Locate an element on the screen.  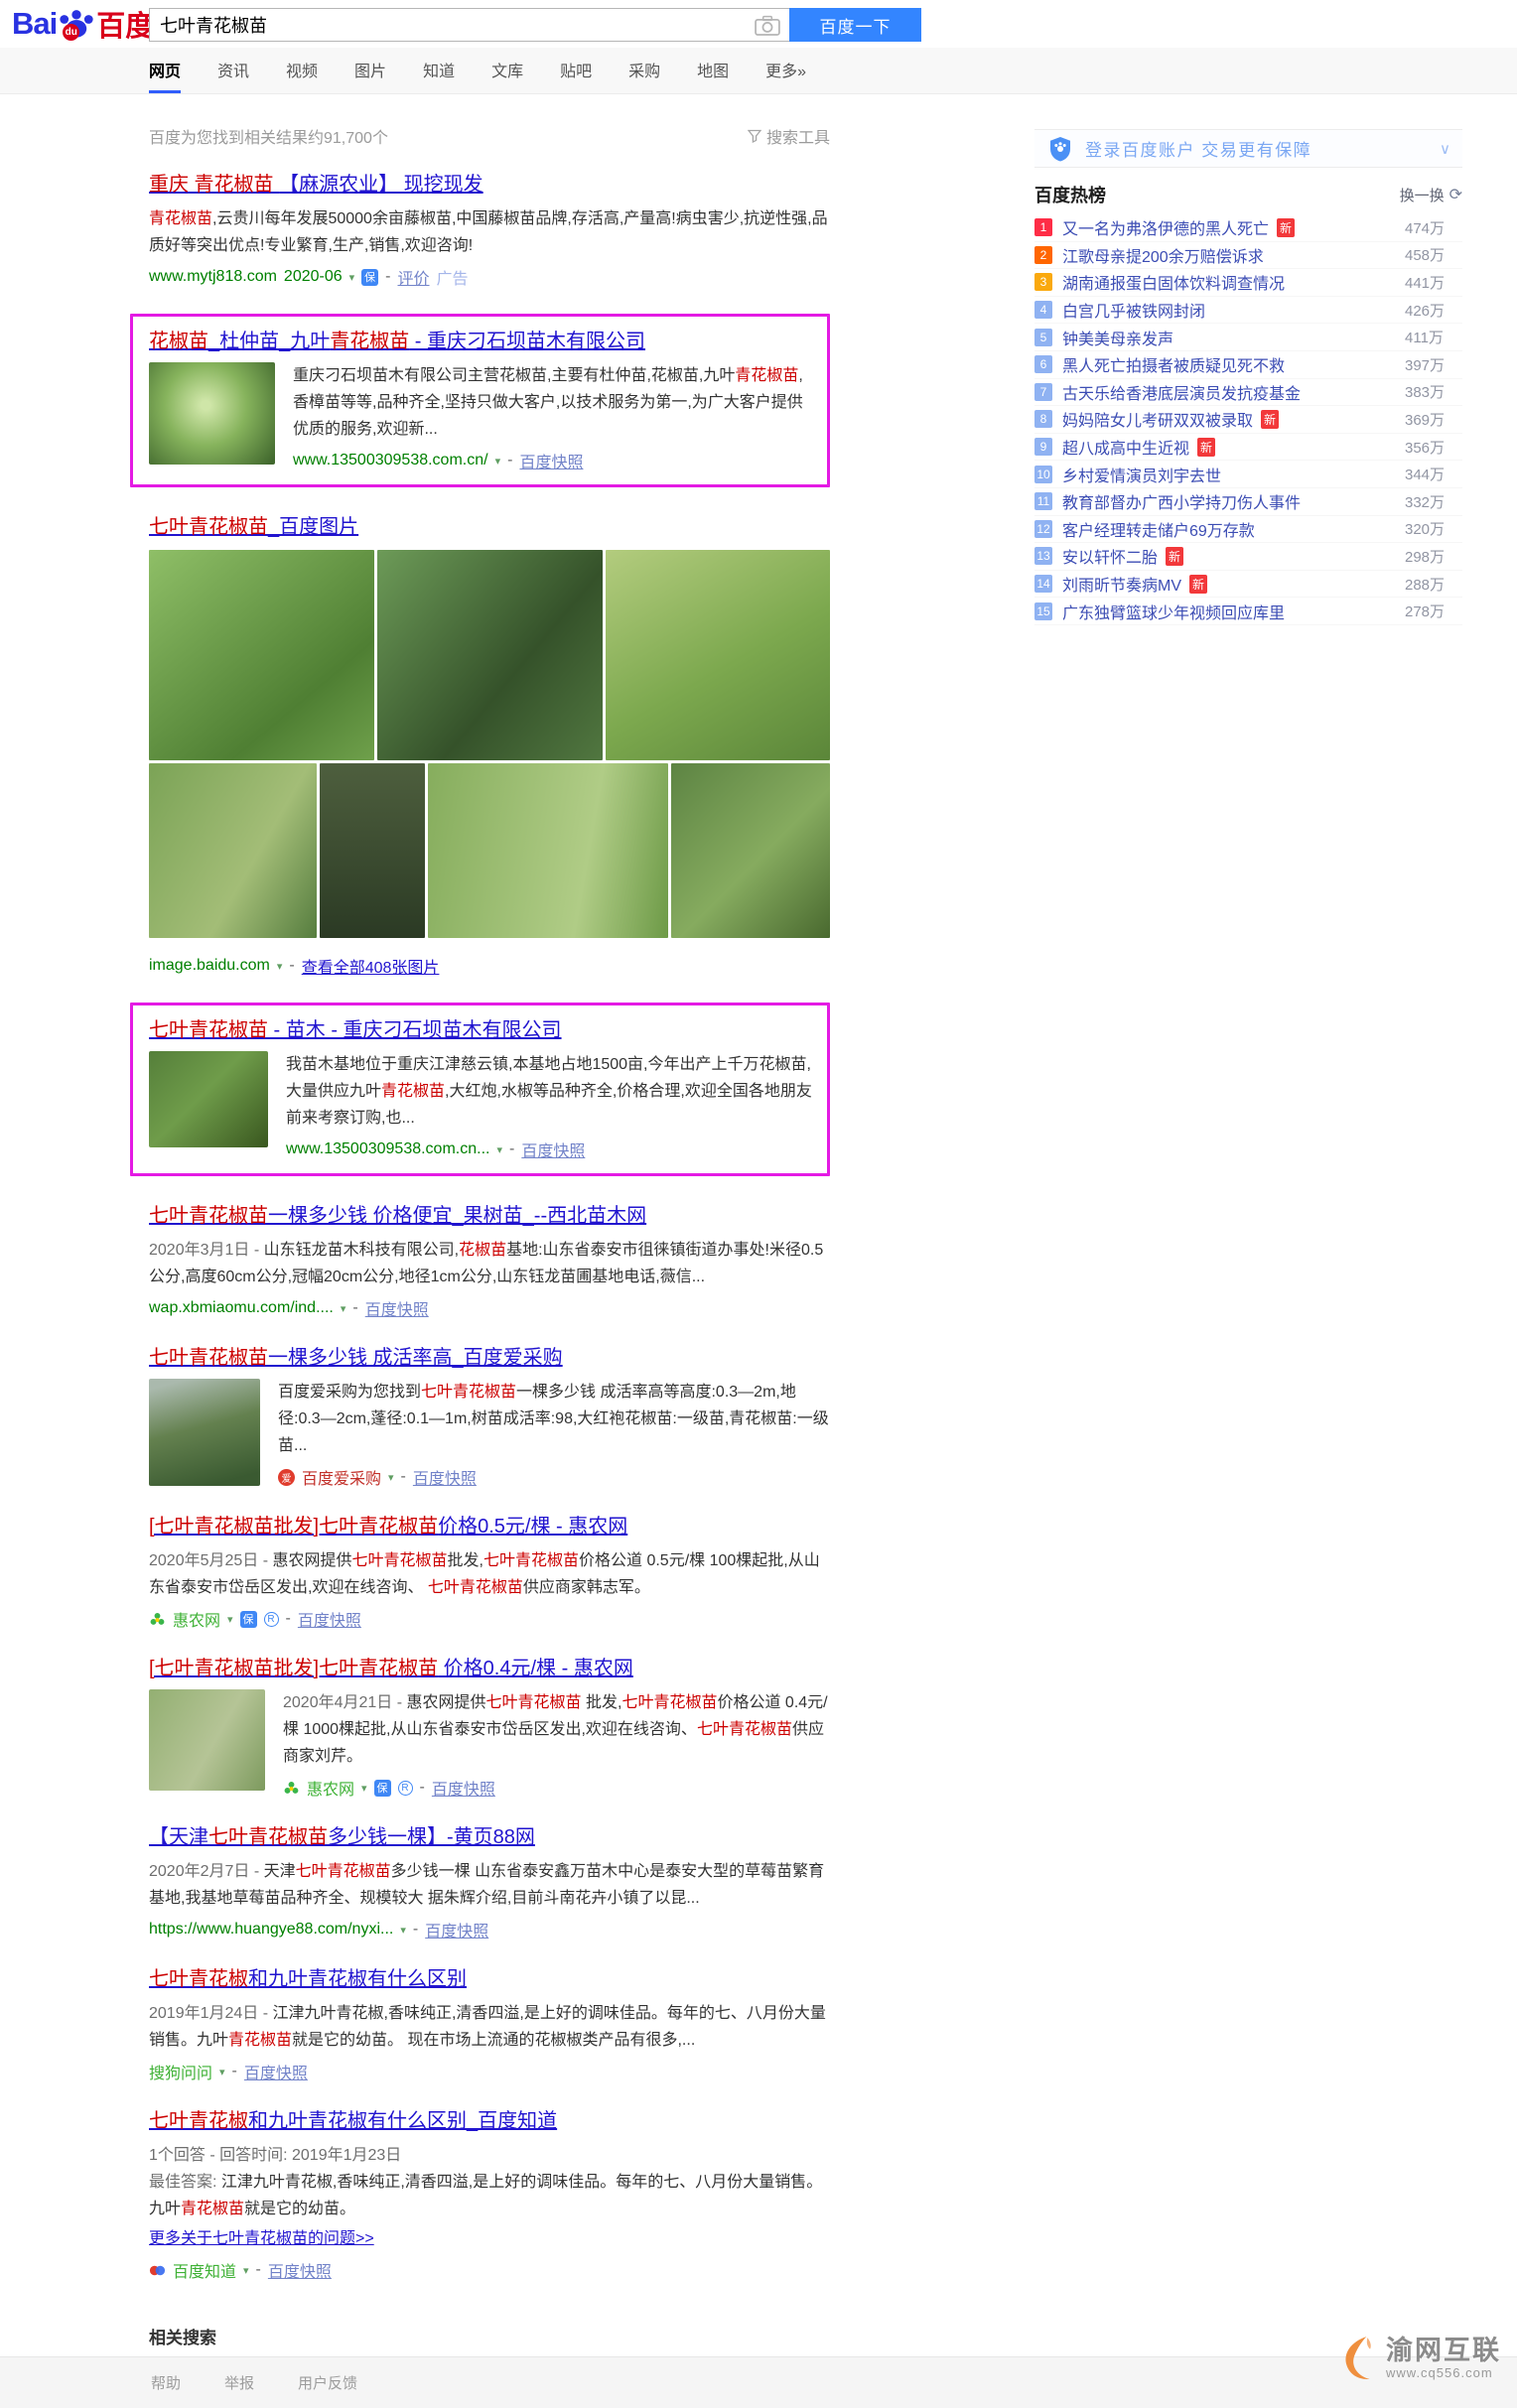
footer-link: 举报 is located at coordinates (239, 2383).